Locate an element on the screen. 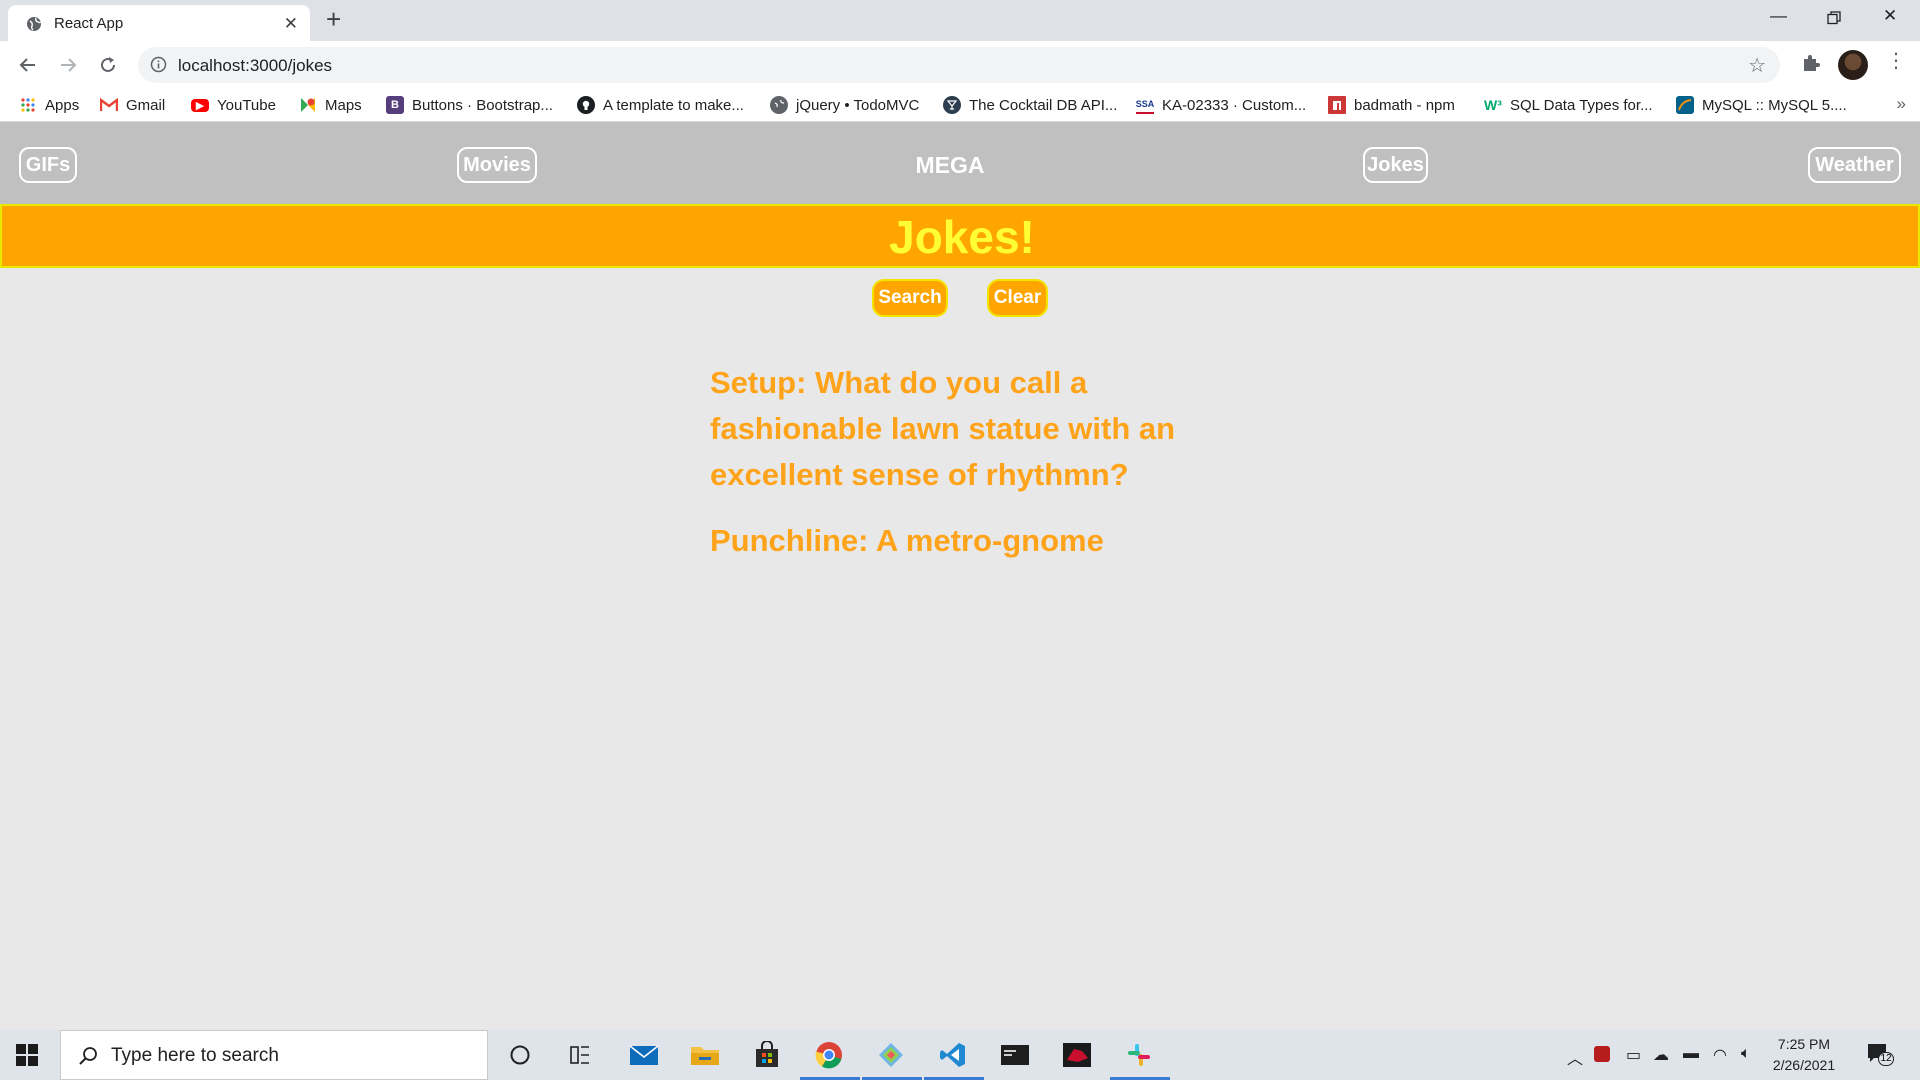 This screenshot has width=1920, height=1080. bookmark-npm: badmath - npm is located at coordinates (1391, 105).